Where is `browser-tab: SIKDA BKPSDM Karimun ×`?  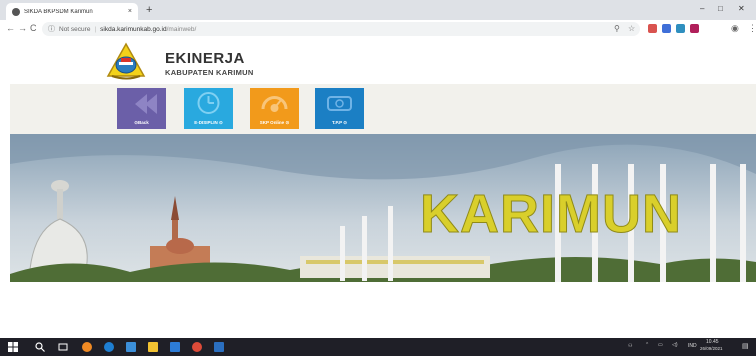
browser-tab: SIKDA BKPSDM Karimun × is located at coordinates (72, 11).